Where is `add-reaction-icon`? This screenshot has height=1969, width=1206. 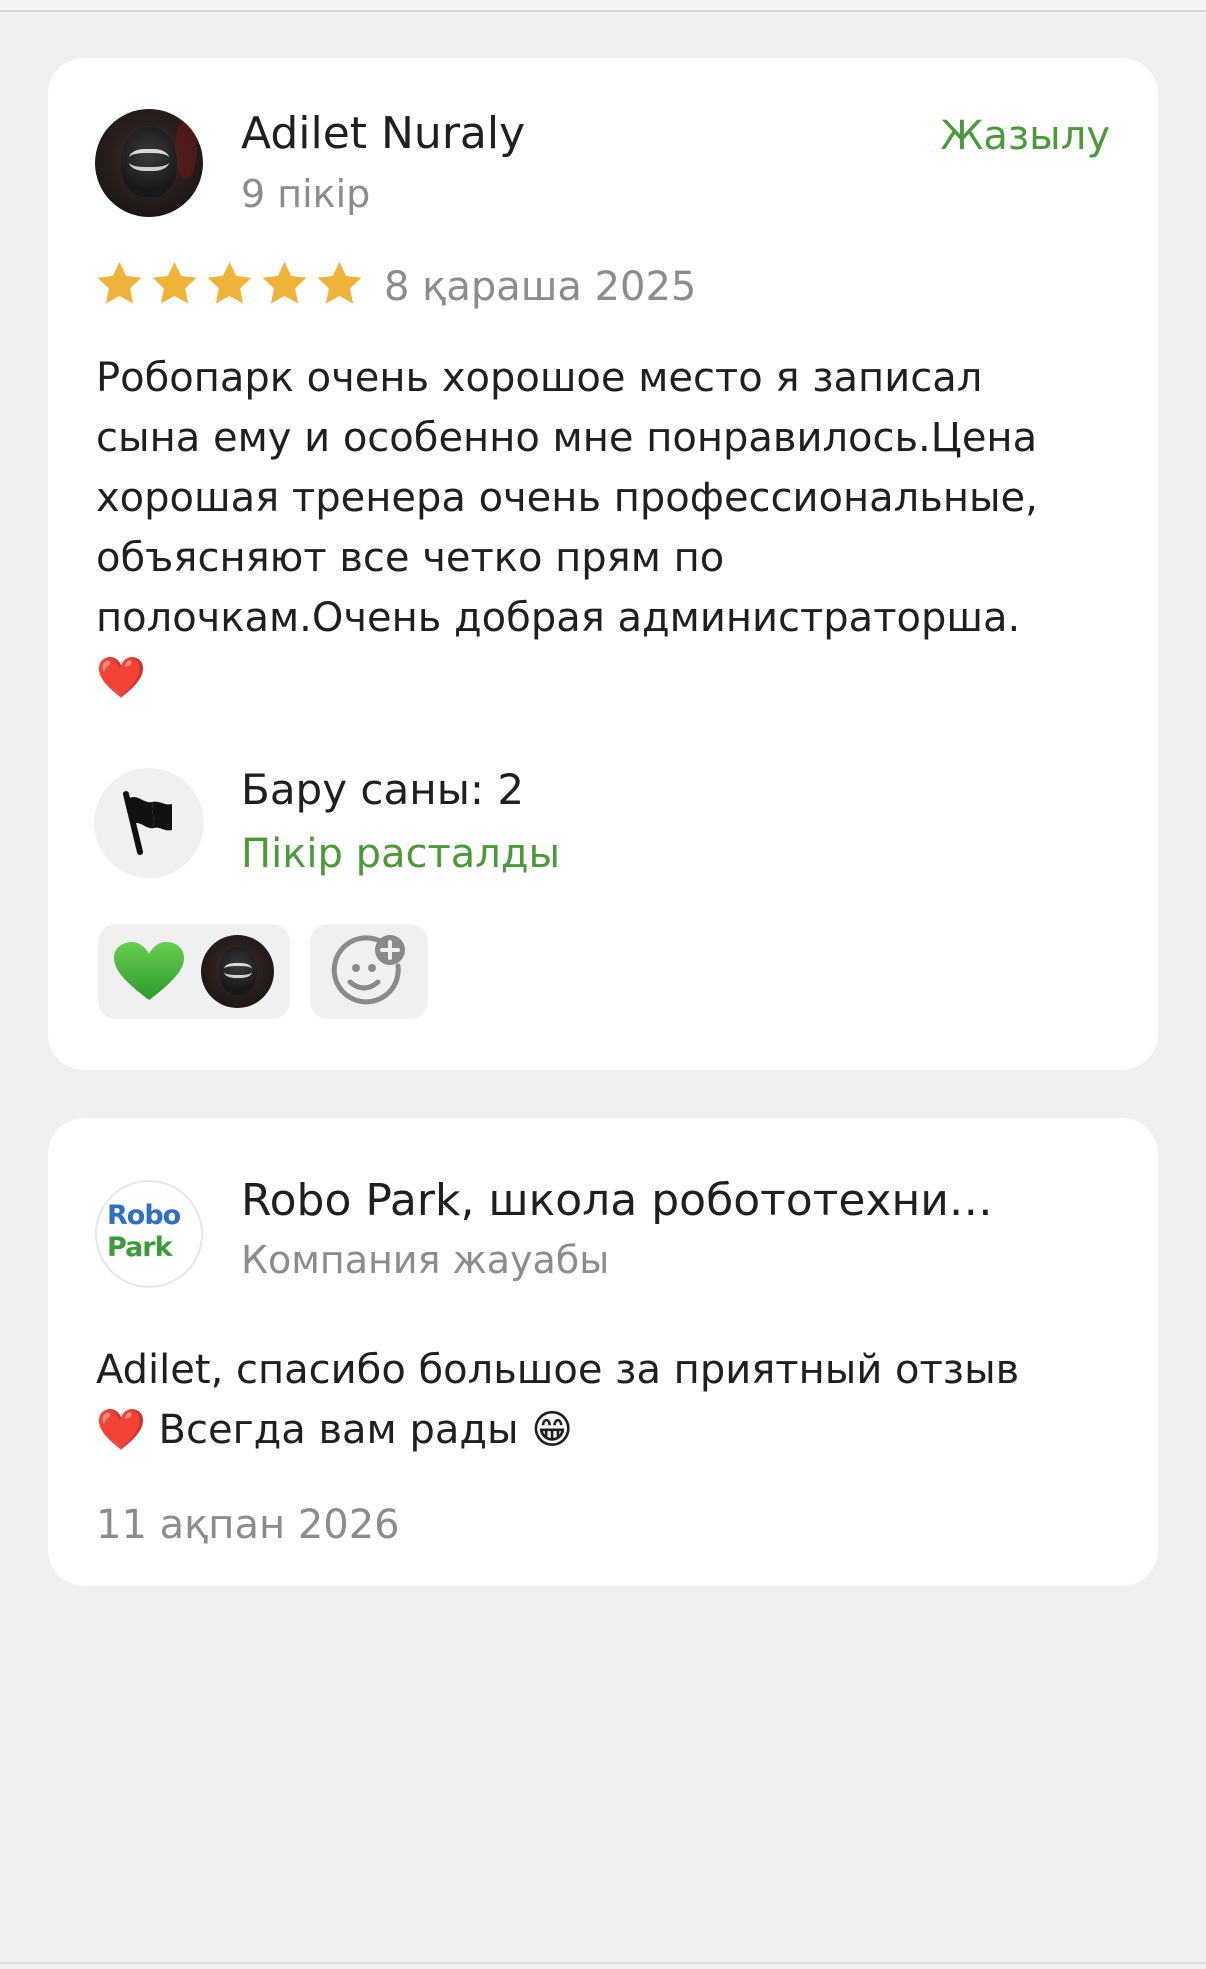 add-reaction-icon is located at coordinates (368, 970).